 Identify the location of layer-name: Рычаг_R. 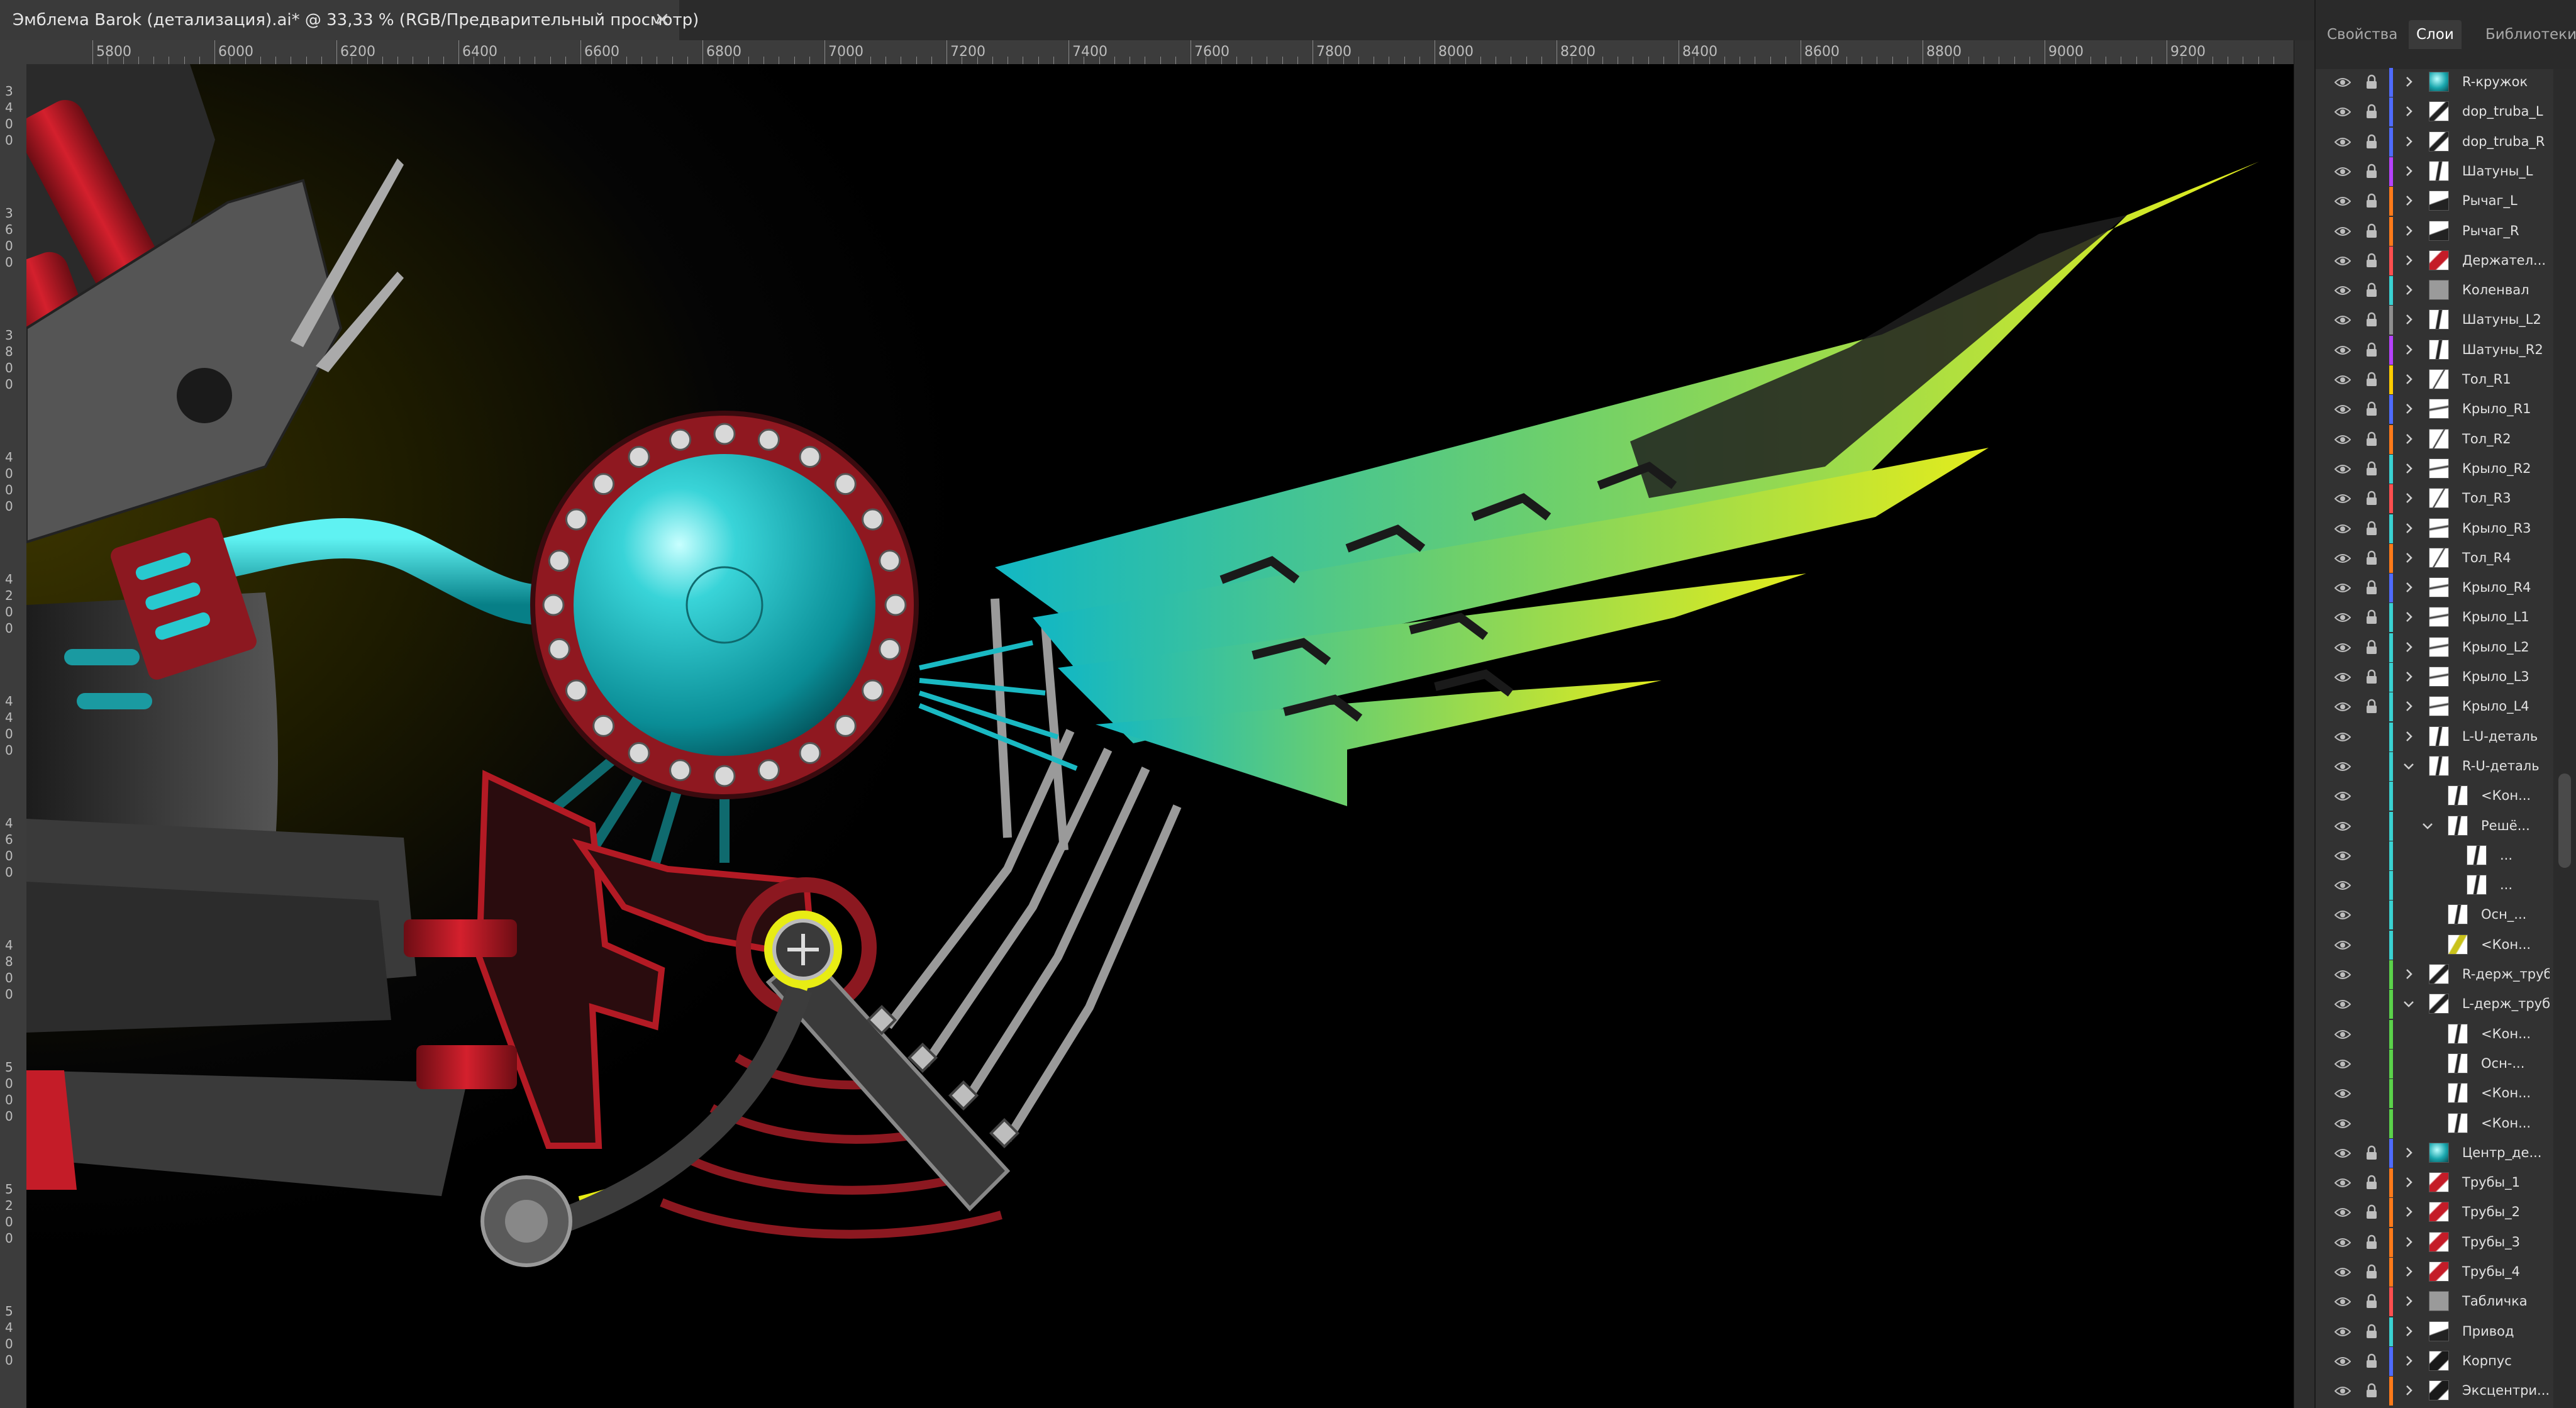
(2490, 230).